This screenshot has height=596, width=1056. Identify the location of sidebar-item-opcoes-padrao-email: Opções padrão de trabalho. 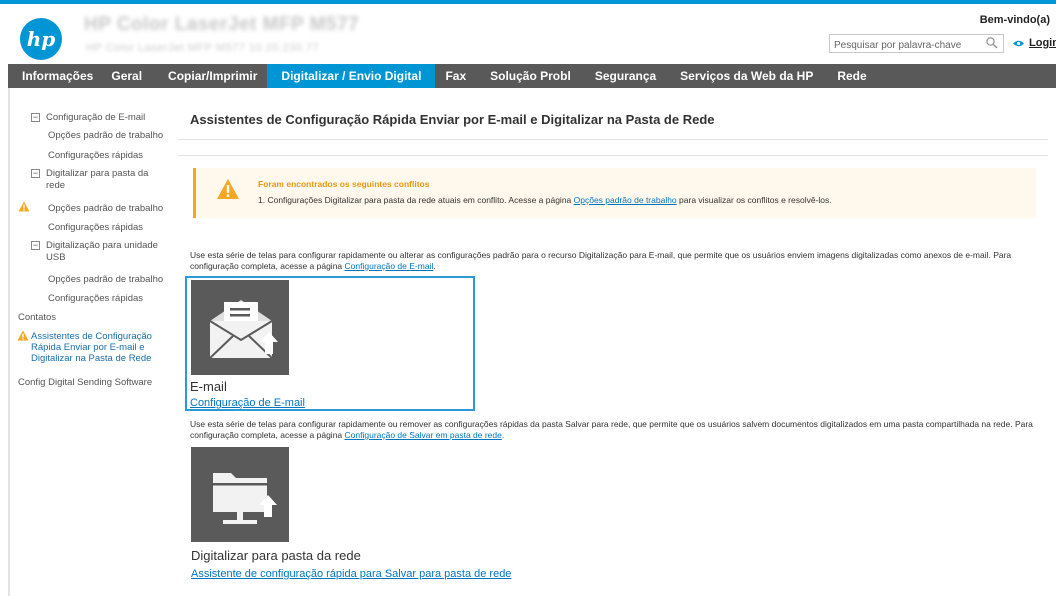
(109, 136).